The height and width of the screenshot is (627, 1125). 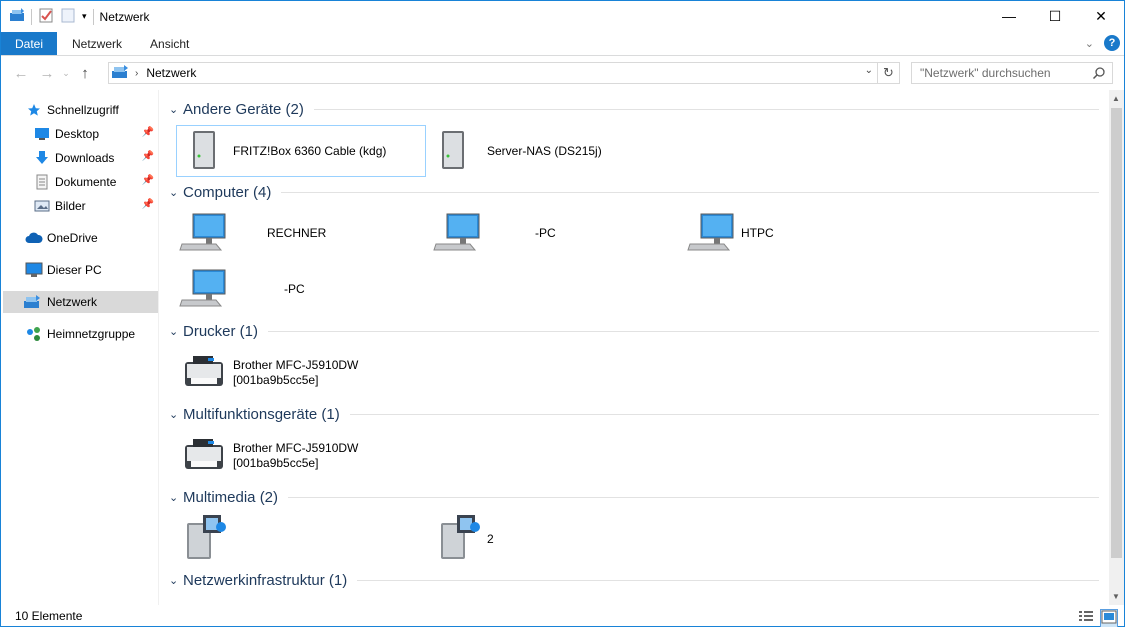 I want to click on computer-tile-htpc: HTPC, so click(x=812, y=233).